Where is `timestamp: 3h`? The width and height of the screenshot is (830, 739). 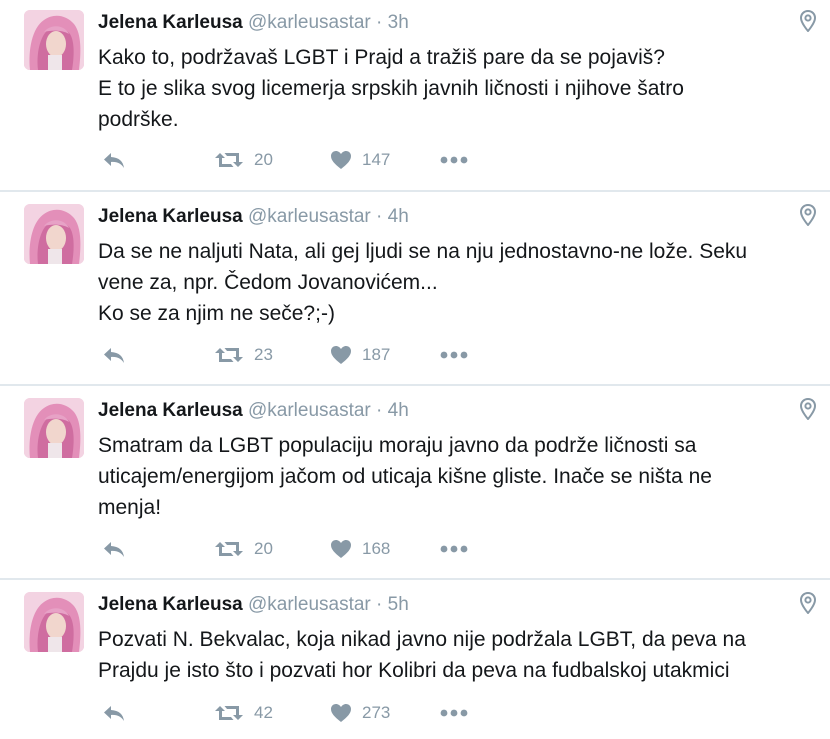
timestamp: 3h is located at coordinates (398, 22).